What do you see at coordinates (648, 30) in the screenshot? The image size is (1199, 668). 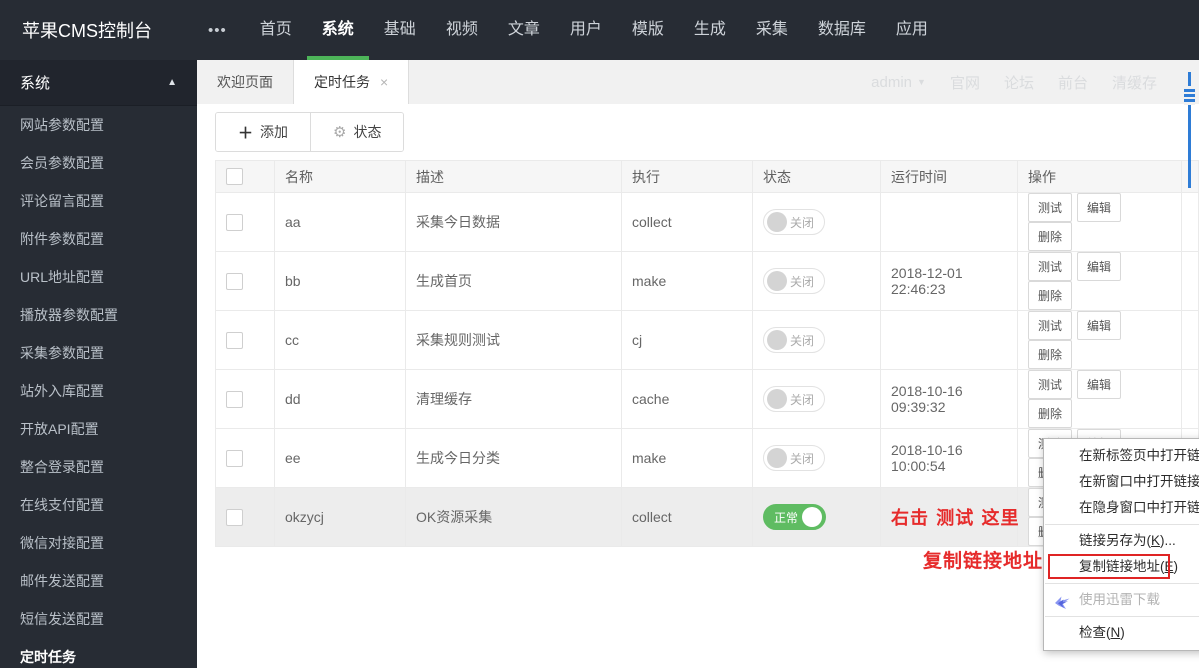 I see `top-nav-item: 模版` at bounding box center [648, 30].